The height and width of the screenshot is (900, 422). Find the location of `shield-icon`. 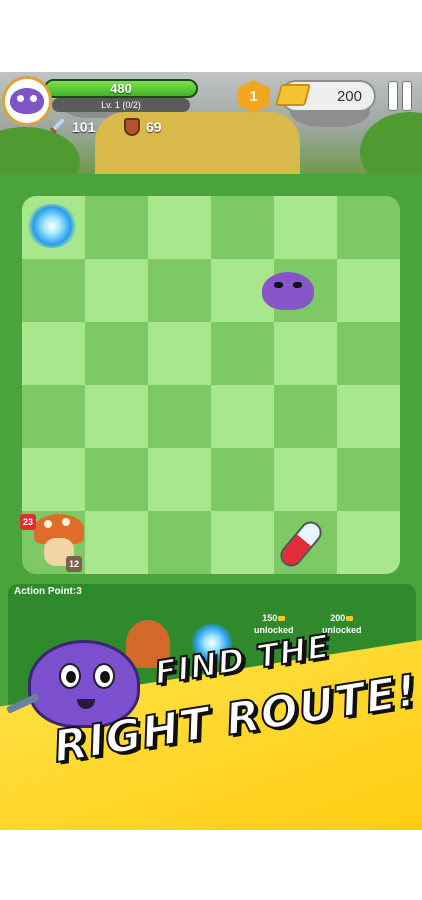

shield-icon is located at coordinates (132, 127).